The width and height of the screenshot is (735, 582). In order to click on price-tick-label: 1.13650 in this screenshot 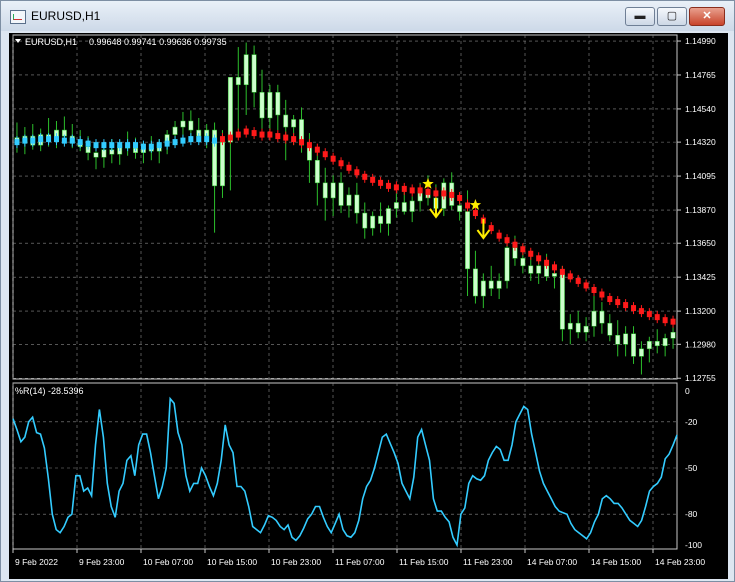, I will do `click(700, 243)`.